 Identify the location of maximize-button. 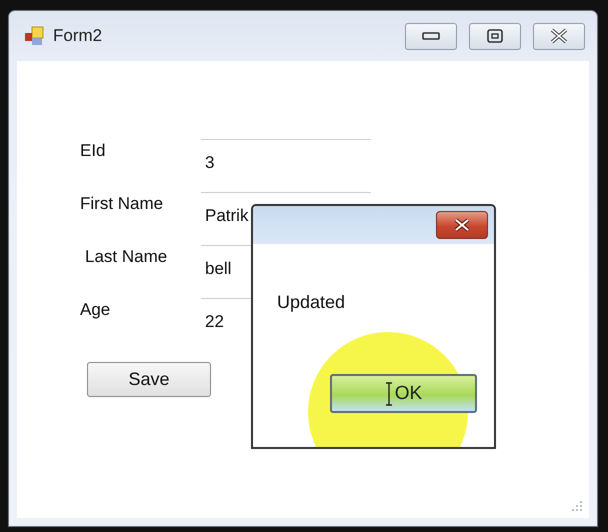
(495, 36).